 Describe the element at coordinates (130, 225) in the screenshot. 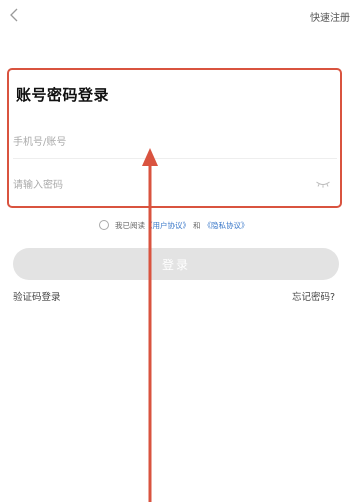

I see `agreement-prefix: 我已阅读` at that location.